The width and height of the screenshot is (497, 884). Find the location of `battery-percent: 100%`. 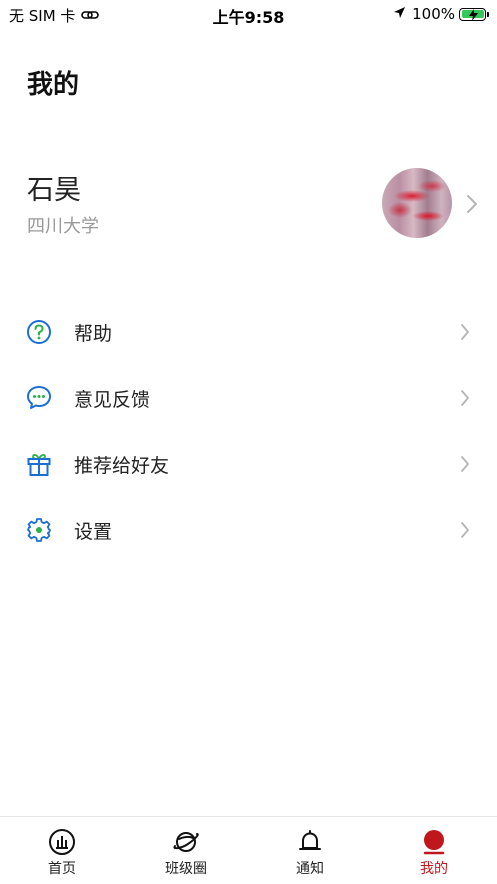

battery-percent: 100% is located at coordinates (433, 14).